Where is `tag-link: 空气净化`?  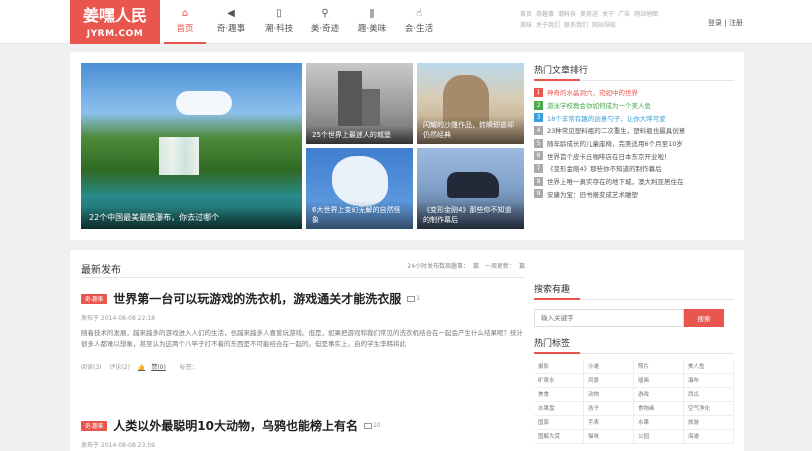 tag-link: 空气净化 is located at coordinates (709, 409).